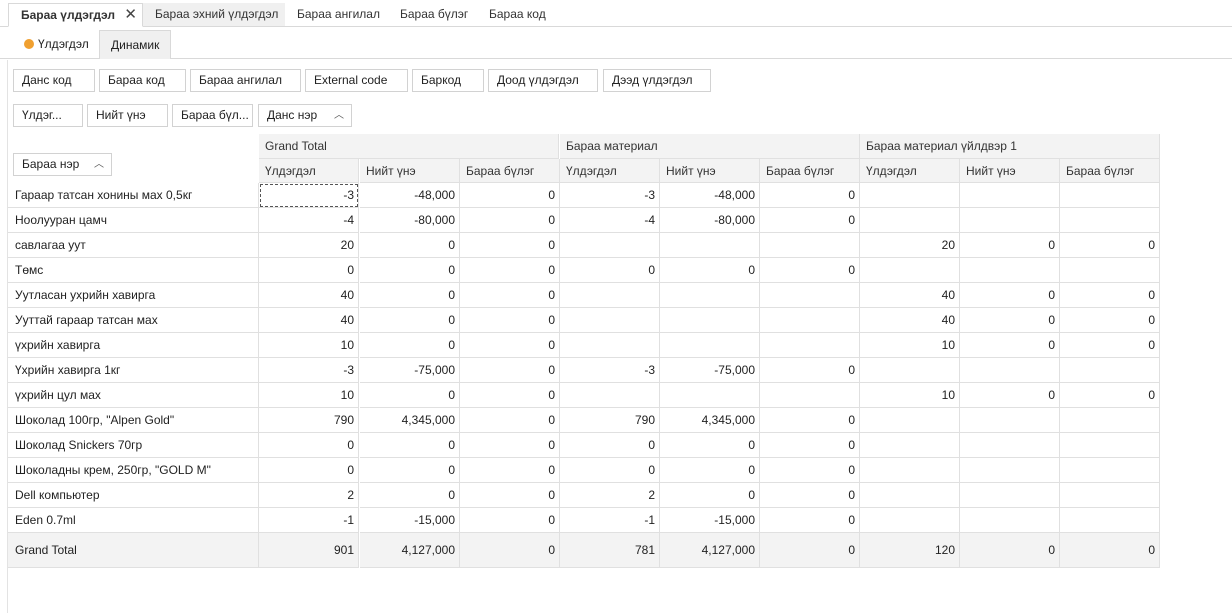  What do you see at coordinates (448, 80) in the screenshot?
I see `filter-field-barcode: Баркод` at bounding box center [448, 80].